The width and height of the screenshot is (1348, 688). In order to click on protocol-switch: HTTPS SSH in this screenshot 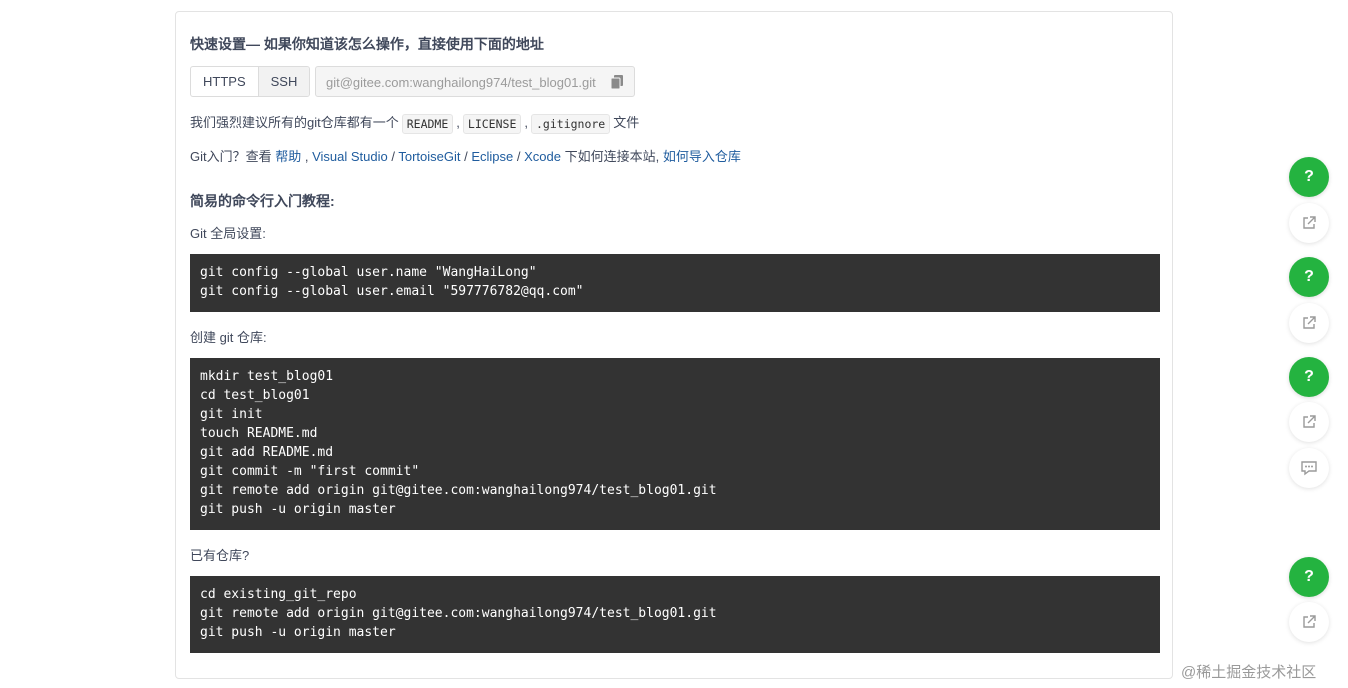, I will do `click(250, 81)`.